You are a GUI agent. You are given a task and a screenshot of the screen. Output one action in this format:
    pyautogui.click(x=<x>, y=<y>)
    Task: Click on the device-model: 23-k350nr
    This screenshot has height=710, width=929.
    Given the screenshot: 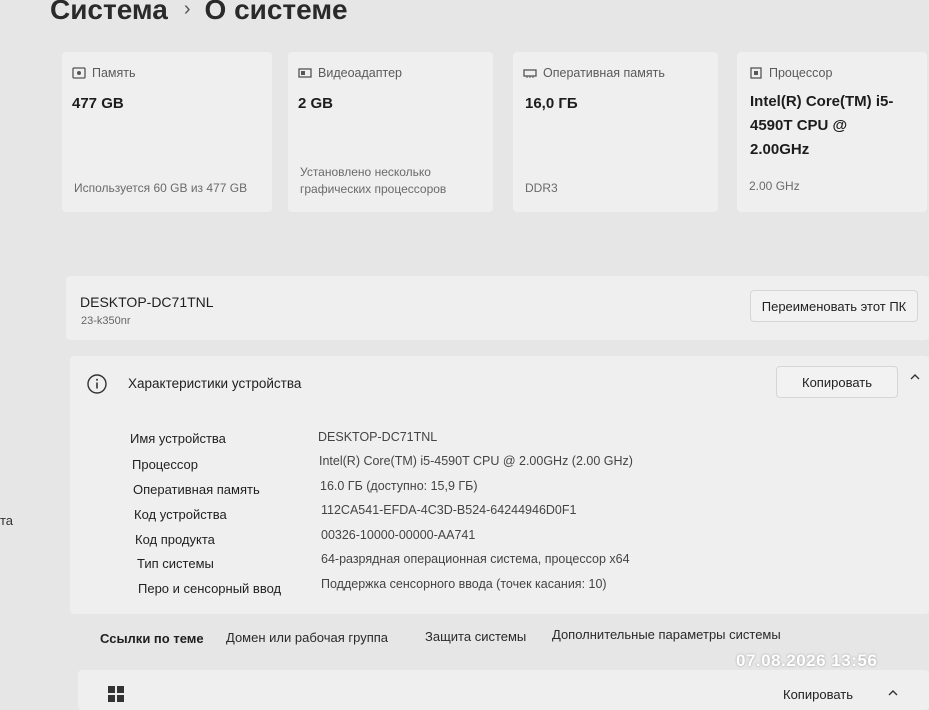 What is the action you would take?
    pyautogui.click(x=106, y=321)
    